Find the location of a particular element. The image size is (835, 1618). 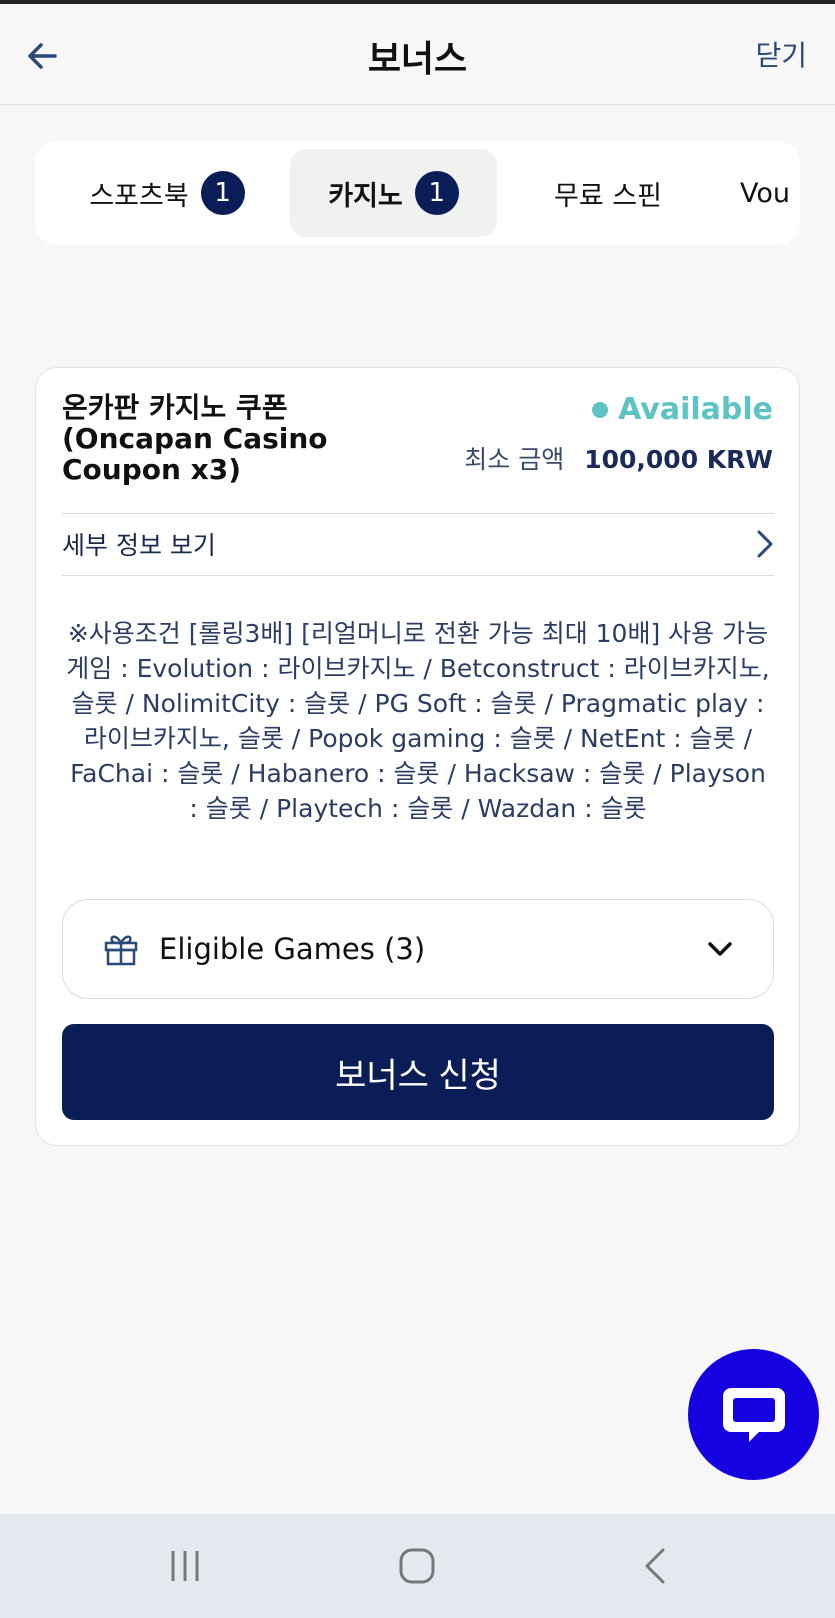

nav-back-icon is located at coordinates (655, 1566).